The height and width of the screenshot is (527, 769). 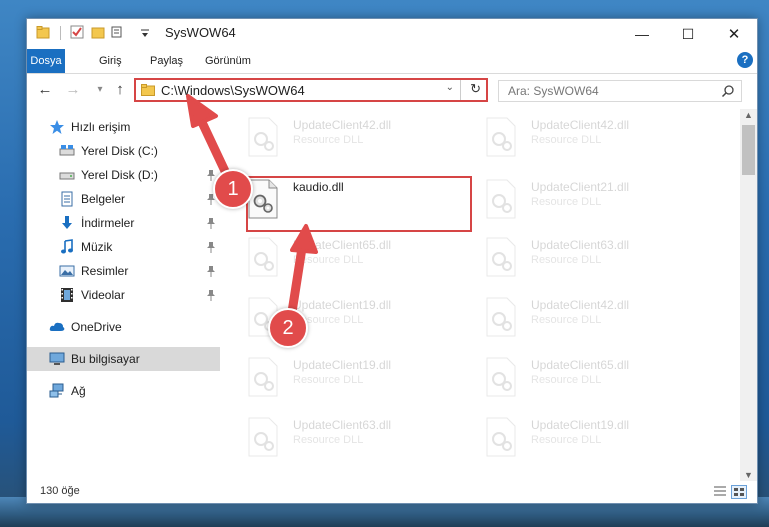 What do you see at coordinates (46, 61) in the screenshot?
I see `tab-file: Dosya` at bounding box center [46, 61].